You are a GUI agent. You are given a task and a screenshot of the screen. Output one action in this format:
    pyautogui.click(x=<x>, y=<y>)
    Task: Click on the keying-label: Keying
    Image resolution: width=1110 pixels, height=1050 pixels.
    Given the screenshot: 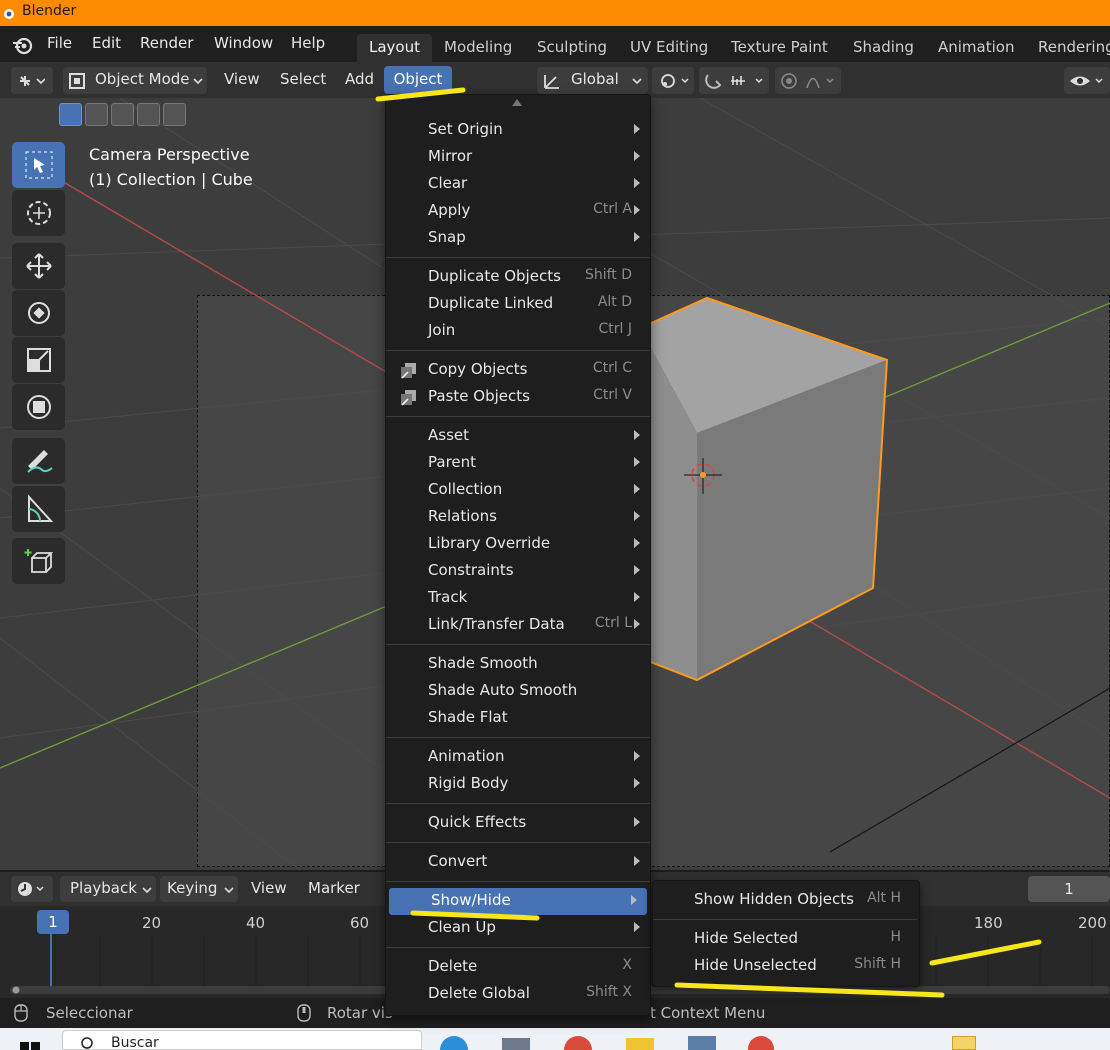 What is the action you would take?
    pyautogui.click(x=192, y=888)
    